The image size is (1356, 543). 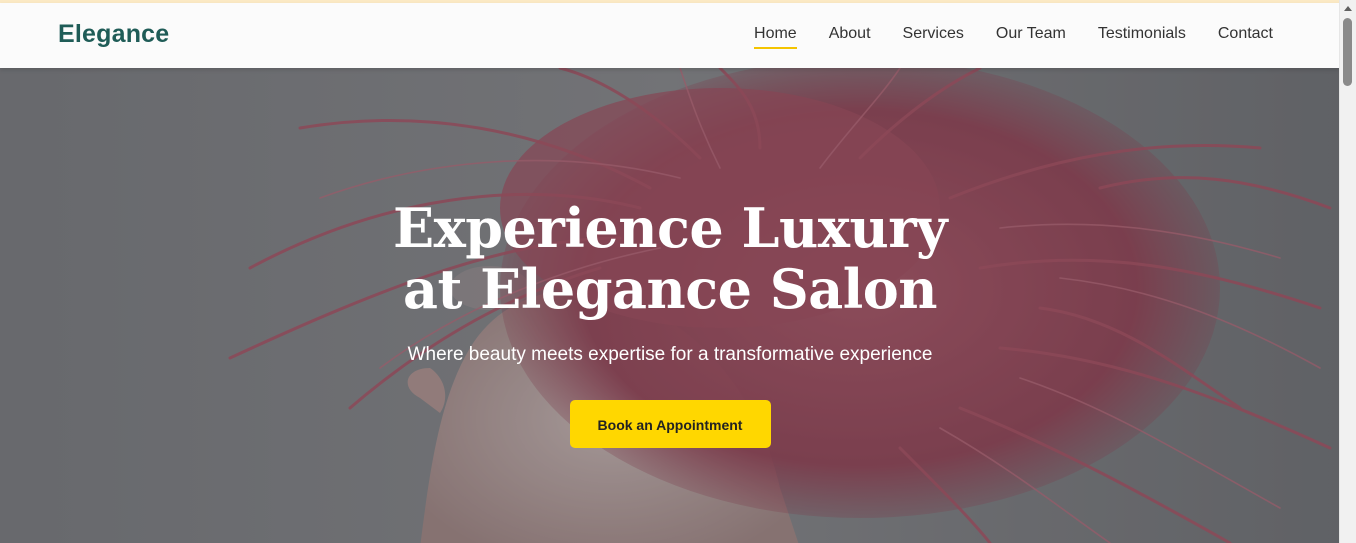 What do you see at coordinates (1031, 37) in the screenshot?
I see `nav-our-team: Our Team` at bounding box center [1031, 37].